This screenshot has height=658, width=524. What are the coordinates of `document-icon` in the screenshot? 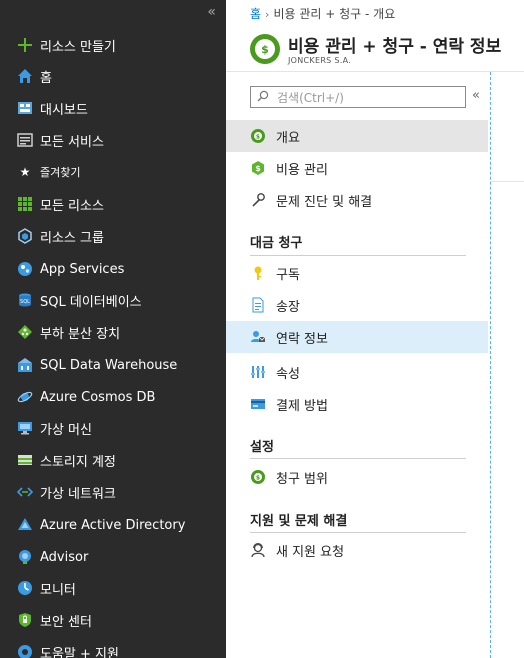 It's located at (258, 305).